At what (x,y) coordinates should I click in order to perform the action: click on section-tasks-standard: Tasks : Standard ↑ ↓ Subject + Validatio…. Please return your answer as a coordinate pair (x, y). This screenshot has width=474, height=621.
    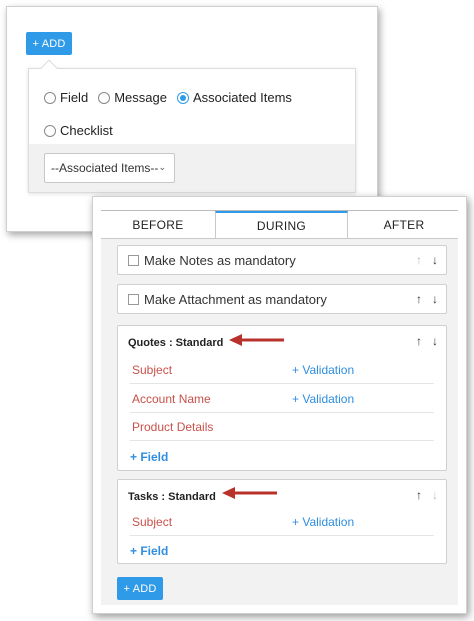
    Looking at the image, I should click on (282, 521).